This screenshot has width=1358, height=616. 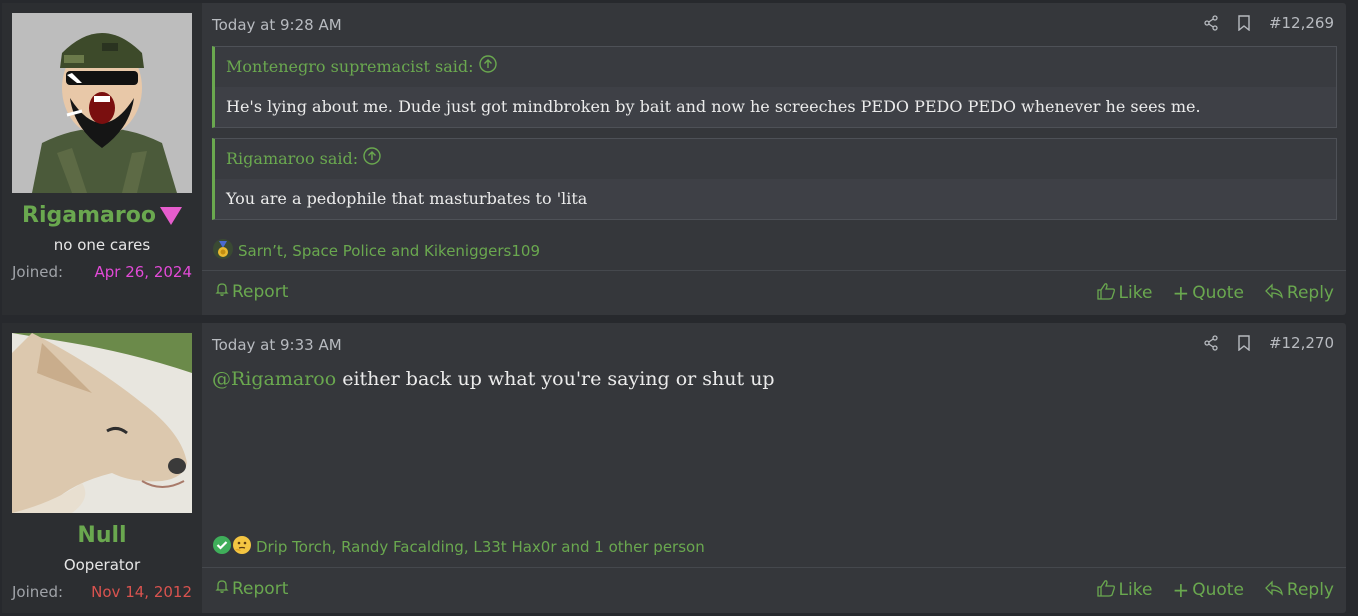 I want to click on user-title: Ooperator, so click(x=102, y=565).